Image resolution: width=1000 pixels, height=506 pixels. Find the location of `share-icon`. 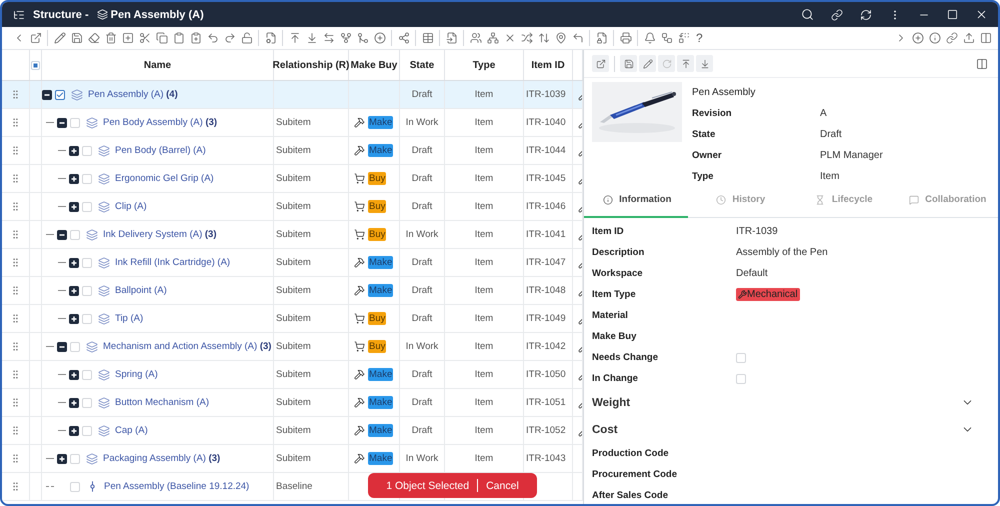

share-icon is located at coordinates (404, 38).